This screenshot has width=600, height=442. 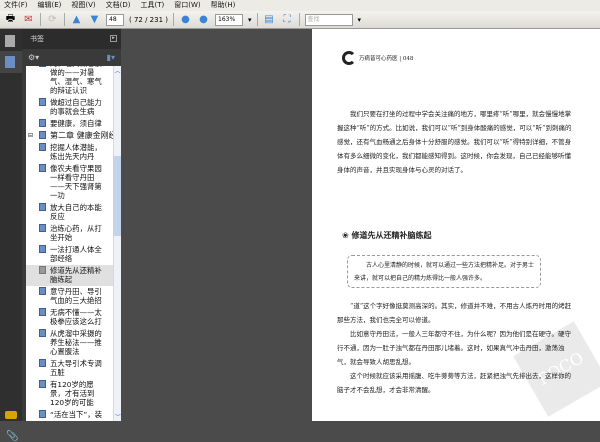 What do you see at coordinates (117, 416) in the screenshot?
I see `scroll-down-icon: ﹀` at bounding box center [117, 416].